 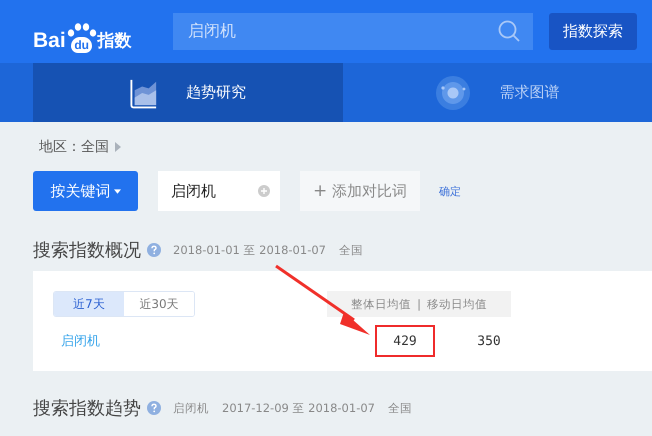 I want to click on keyword-link: 启闭机, so click(x=207, y=341).